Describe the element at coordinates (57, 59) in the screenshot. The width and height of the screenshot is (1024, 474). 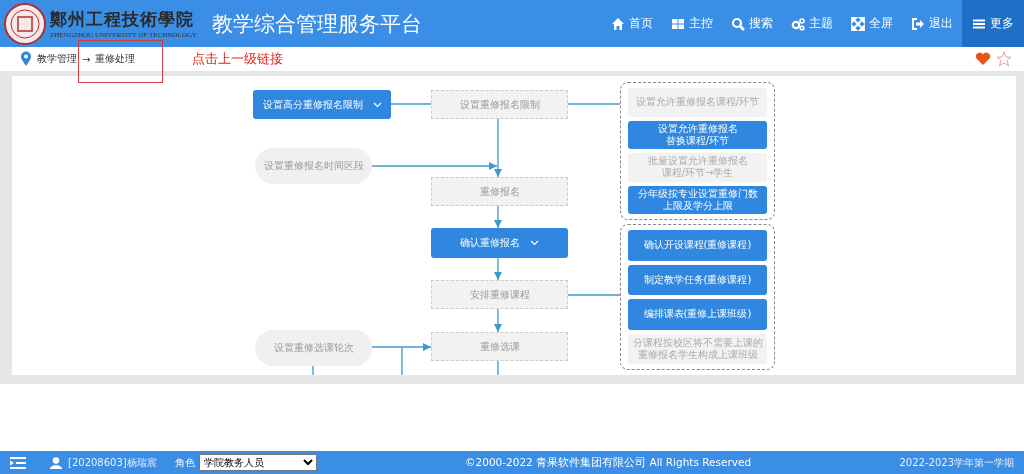
I see `breadcrumb-link: 教学管理` at that location.